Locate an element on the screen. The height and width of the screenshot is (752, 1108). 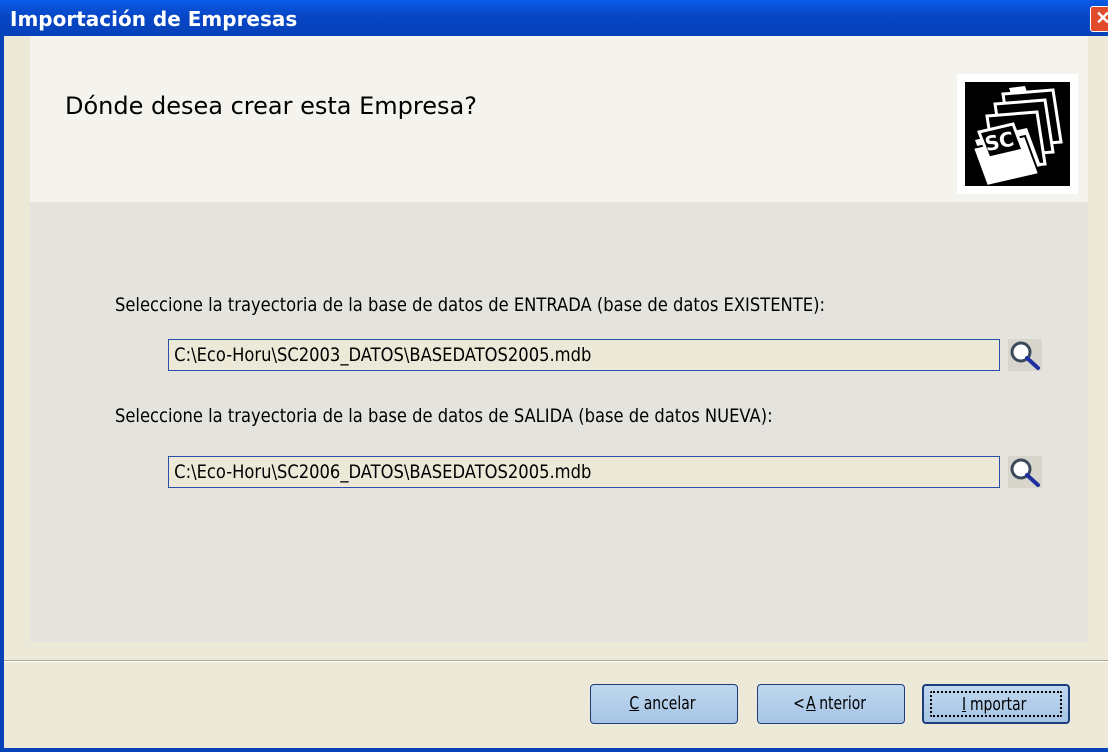
back-button-label: < Anterior is located at coordinates (830, 703).